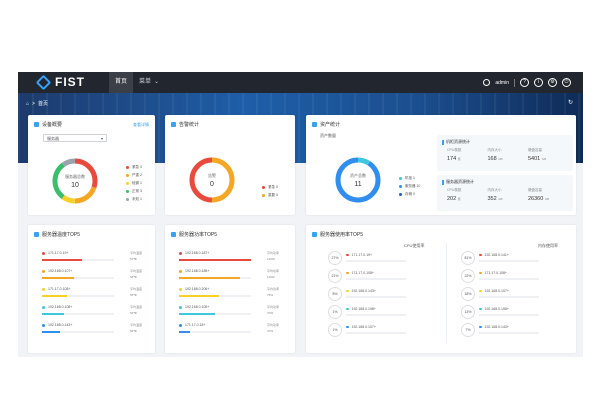  I want to click on usage-ip: 171.17.0.108+, so click(360, 273).